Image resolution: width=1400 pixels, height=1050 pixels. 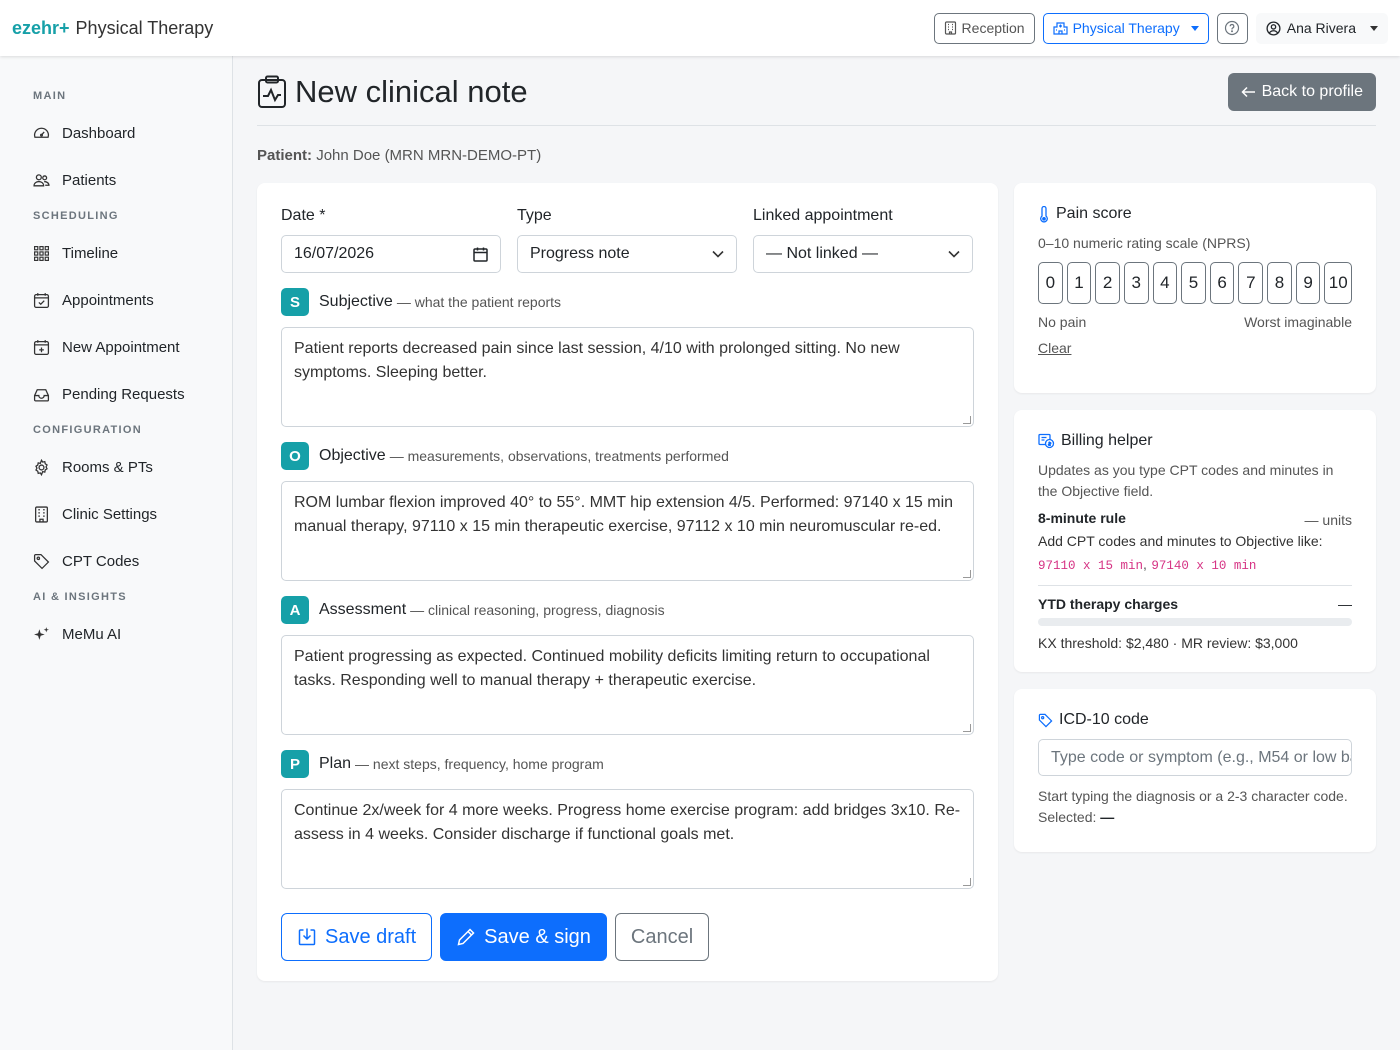 What do you see at coordinates (1195, 585) in the screenshot?
I see `divider` at bounding box center [1195, 585].